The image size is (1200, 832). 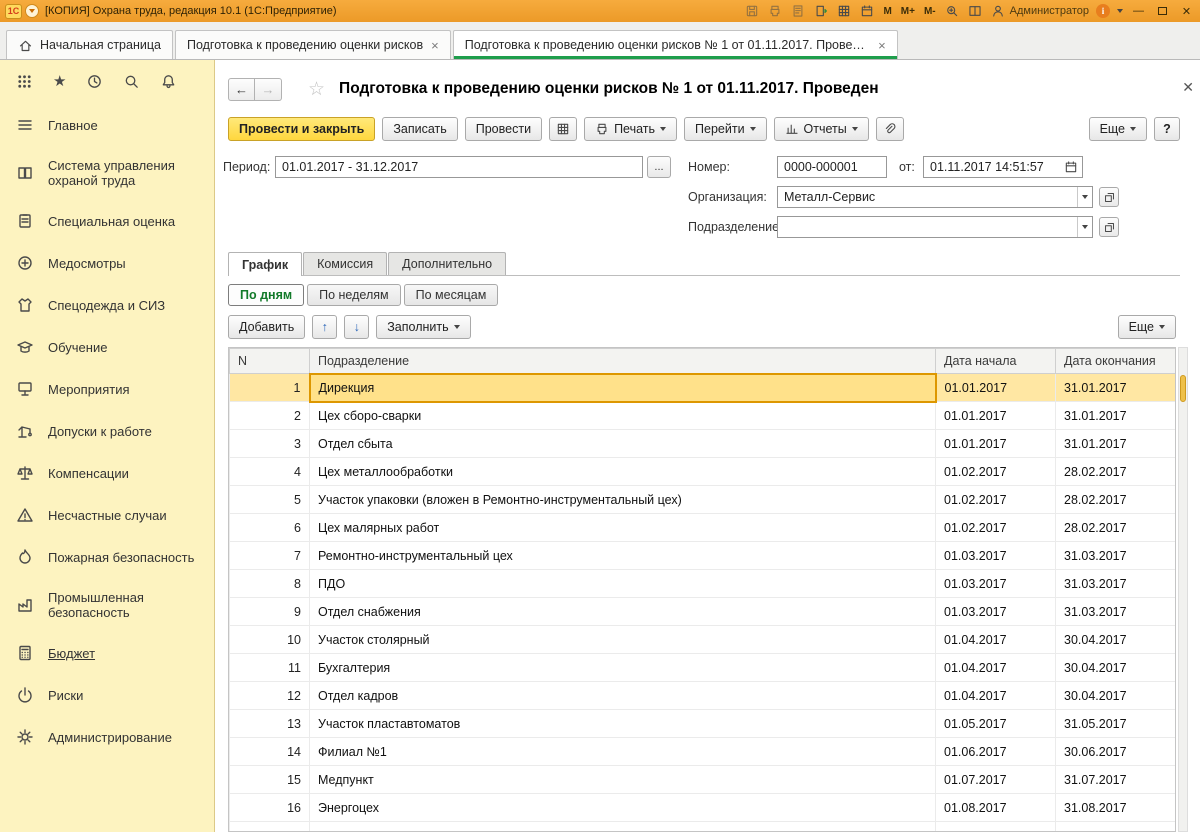 I want to click on table-row: 1 Дирекция 01.01.2017 31.01.2017, so click(x=702, y=387).